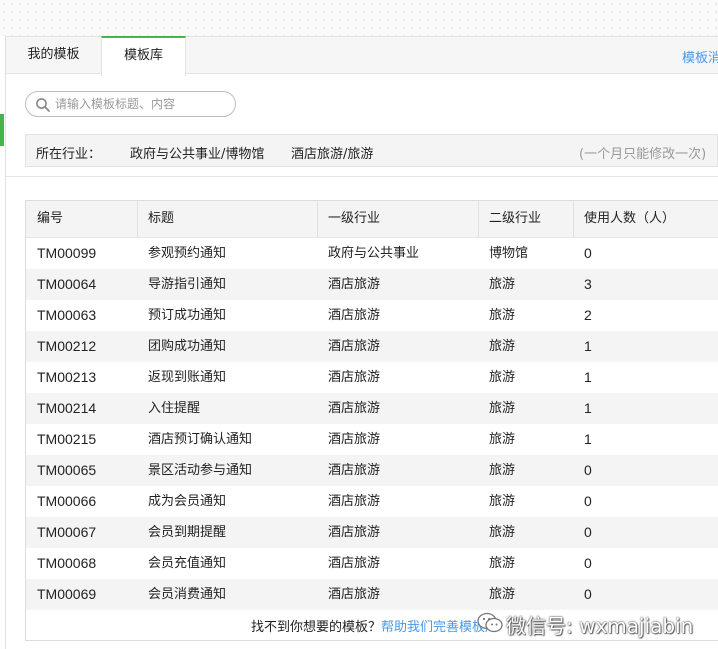 Image resolution: width=718 pixels, height=649 pixels. I want to click on industry-bar: 所在行业： 政府与公共事业/博物馆 酒店旅游/旅游 (一个月只能修改一次), so click(371, 150).